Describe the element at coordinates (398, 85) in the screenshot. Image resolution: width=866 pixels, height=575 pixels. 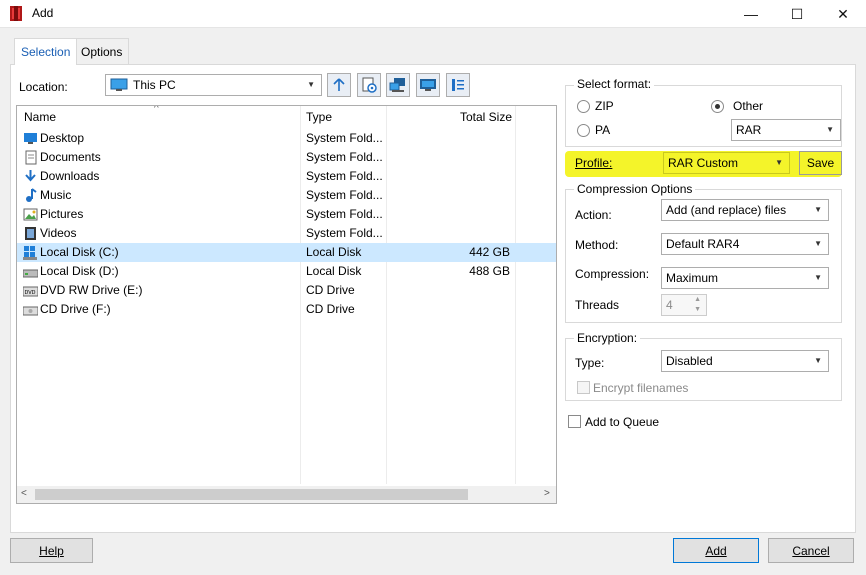
I see `network-button` at that location.